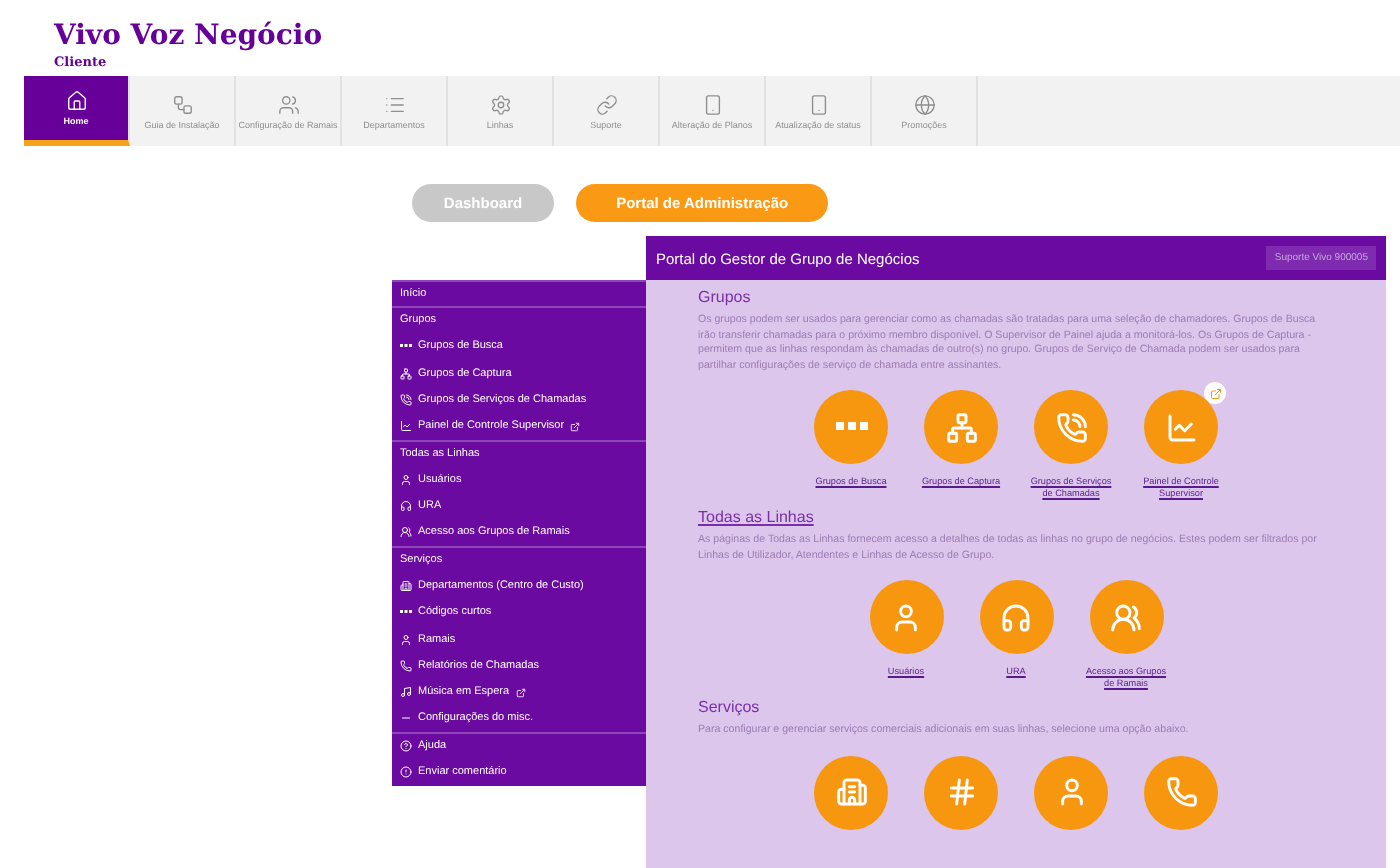  I want to click on help-icon, so click(406, 746).